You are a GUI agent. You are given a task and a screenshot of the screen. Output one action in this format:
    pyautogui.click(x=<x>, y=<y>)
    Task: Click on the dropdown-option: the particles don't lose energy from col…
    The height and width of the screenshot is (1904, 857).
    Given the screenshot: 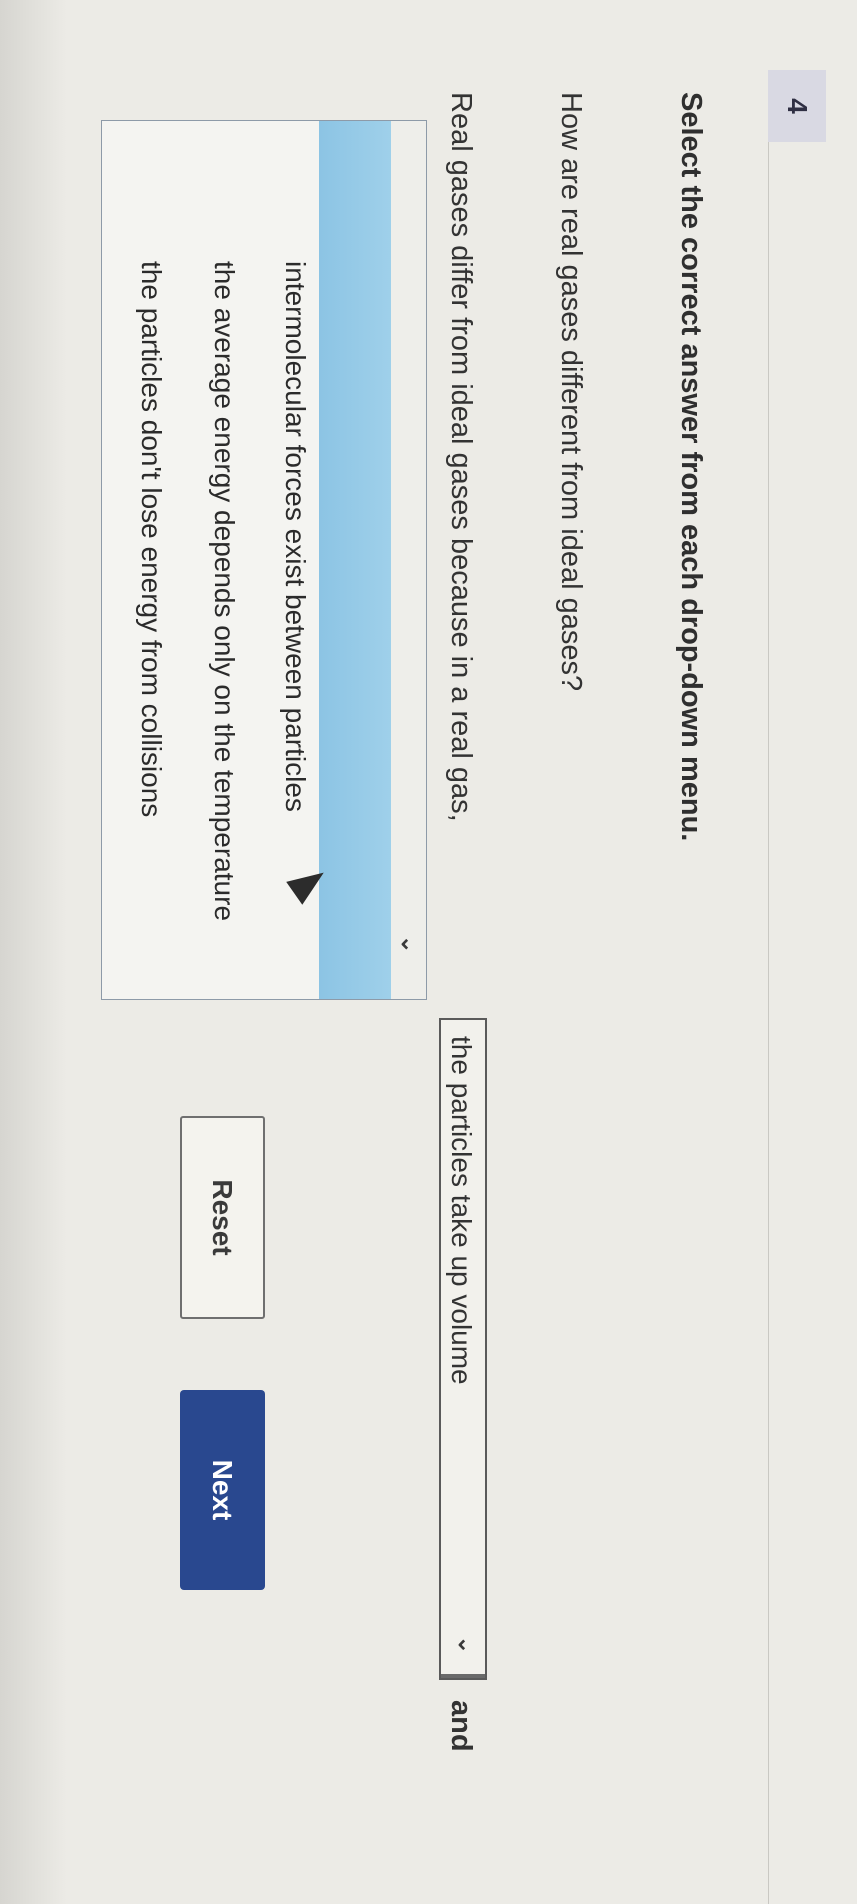 What is the action you would take?
    pyautogui.click(x=151, y=539)
    